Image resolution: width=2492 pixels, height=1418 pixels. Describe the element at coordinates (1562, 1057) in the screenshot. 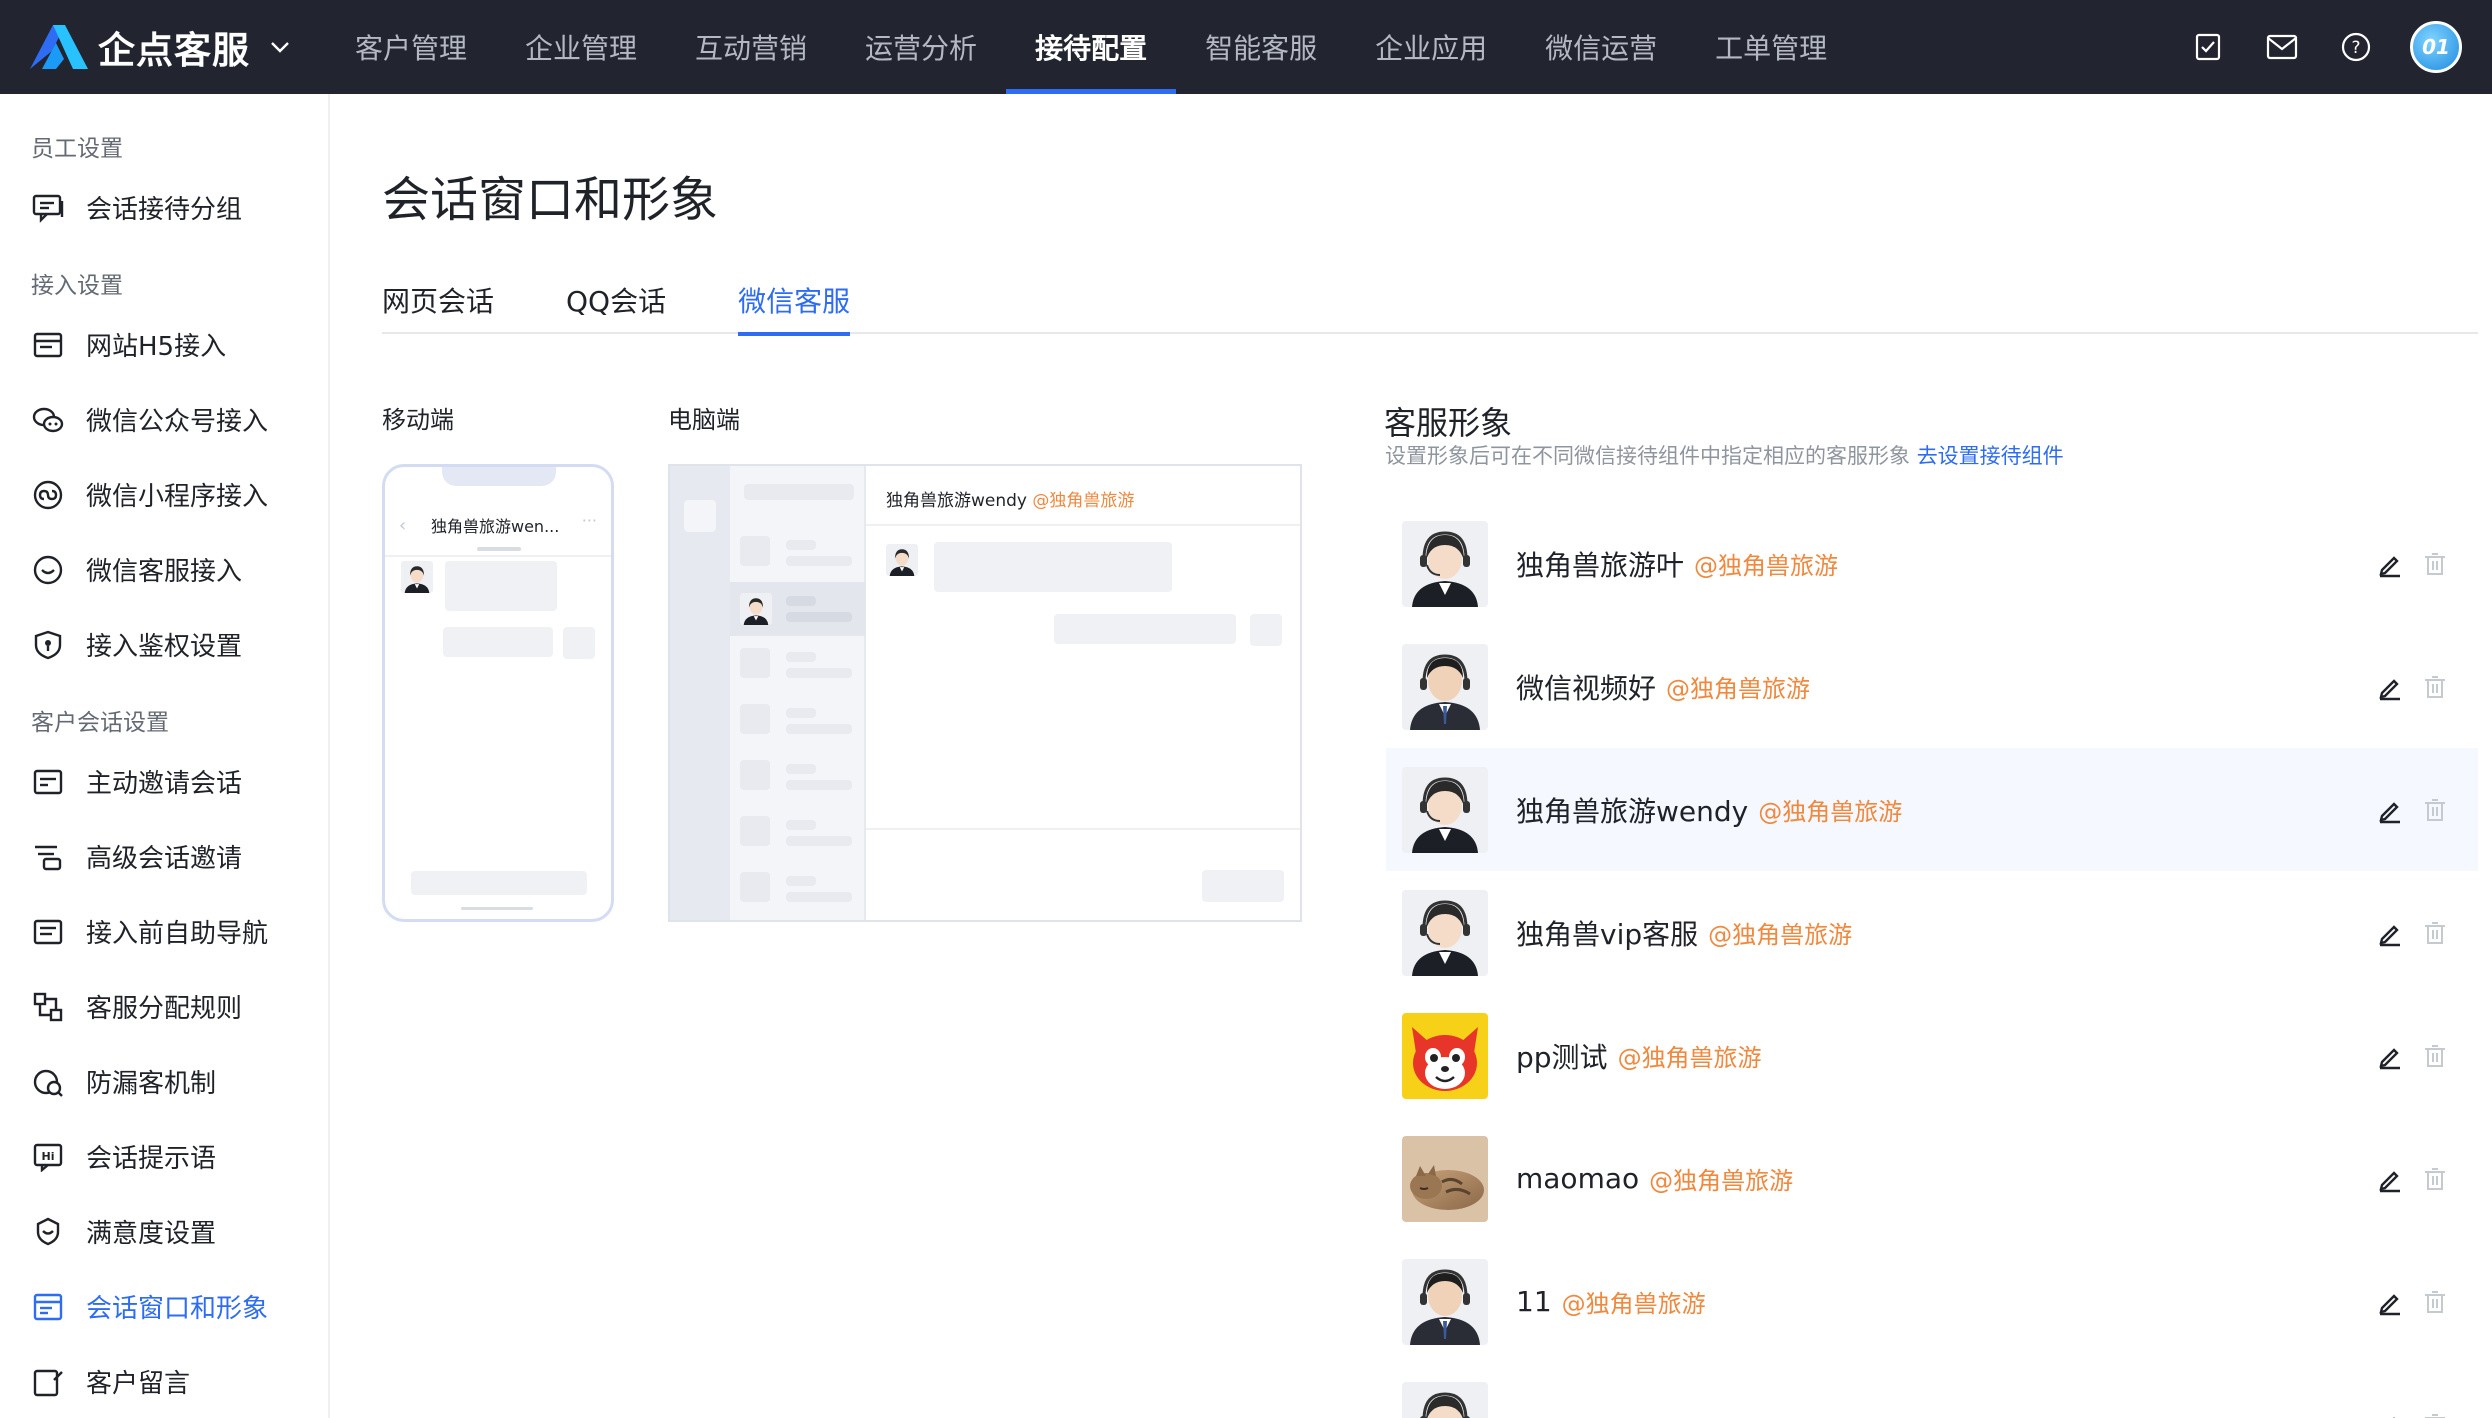

I see `profile-name: pp测试` at that location.